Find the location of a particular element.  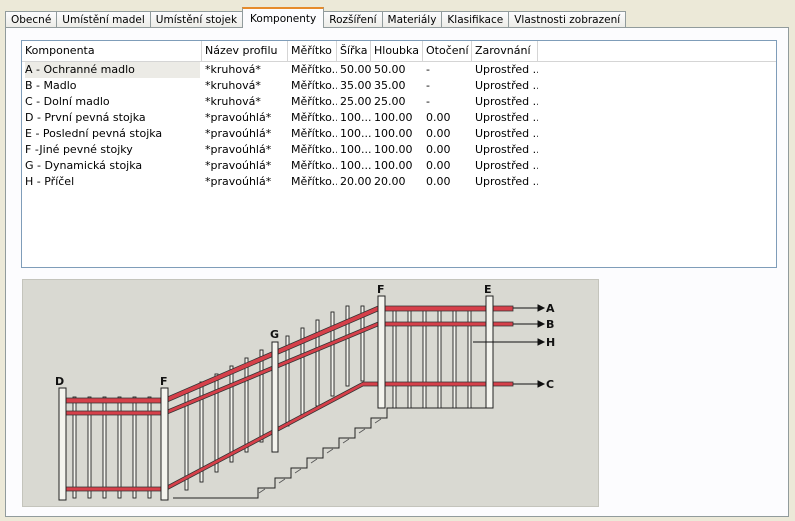

tab-0: Obecné is located at coordinates (31, 19).